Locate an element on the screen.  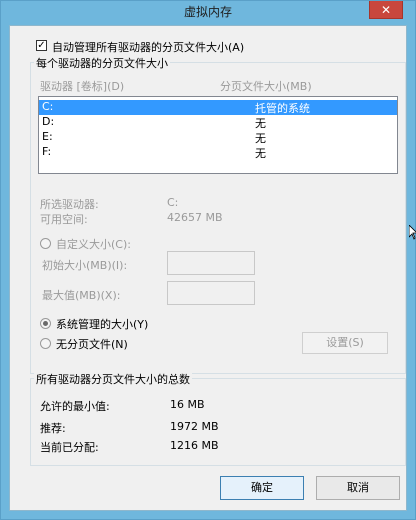
title-bar: 虚拟内存 ✕ is located at coordinates (208, 12).